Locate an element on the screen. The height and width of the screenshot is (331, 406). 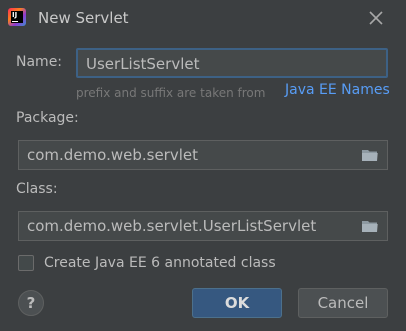
package-label: Package: is located at coordinates (47, 118).